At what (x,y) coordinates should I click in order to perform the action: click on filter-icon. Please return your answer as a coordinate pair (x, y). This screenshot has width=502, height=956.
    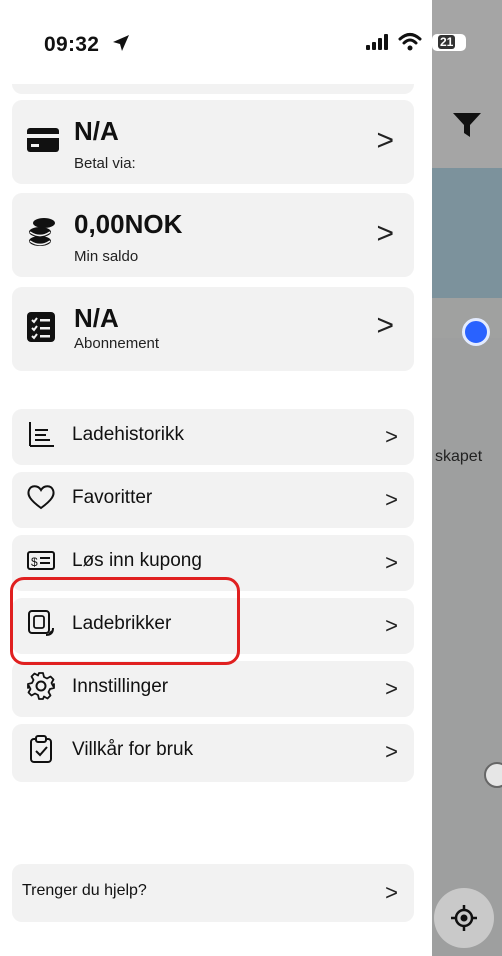
    Looking at the image, I should click on (467, 125).